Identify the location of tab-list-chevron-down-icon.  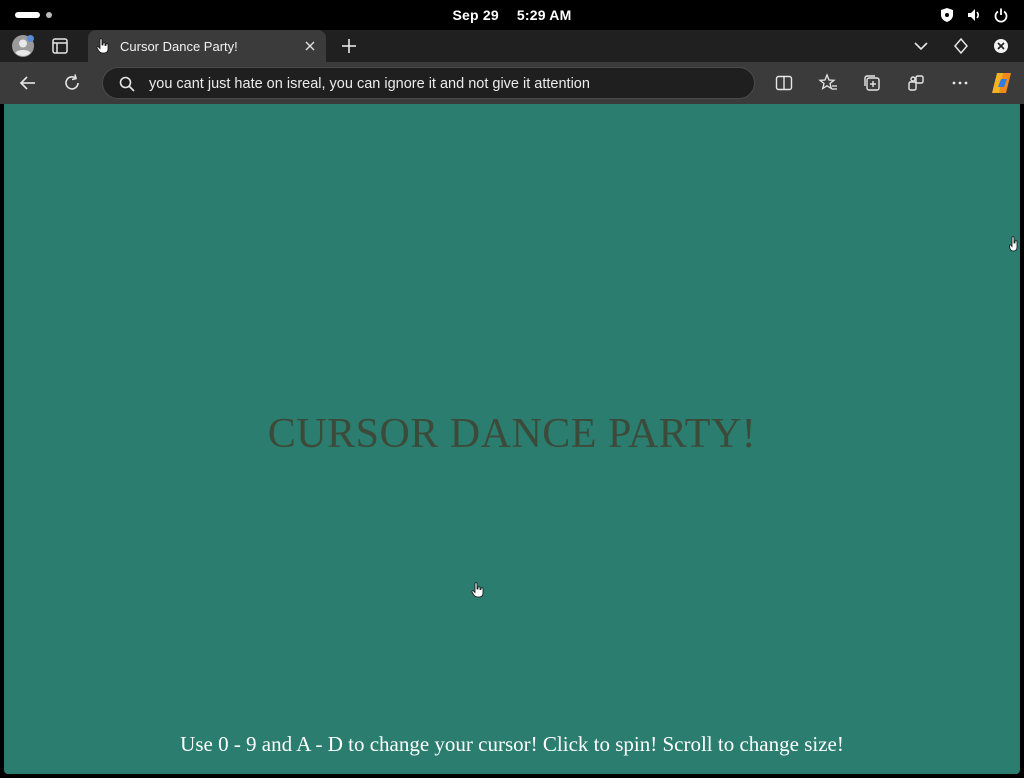
(921, 46).